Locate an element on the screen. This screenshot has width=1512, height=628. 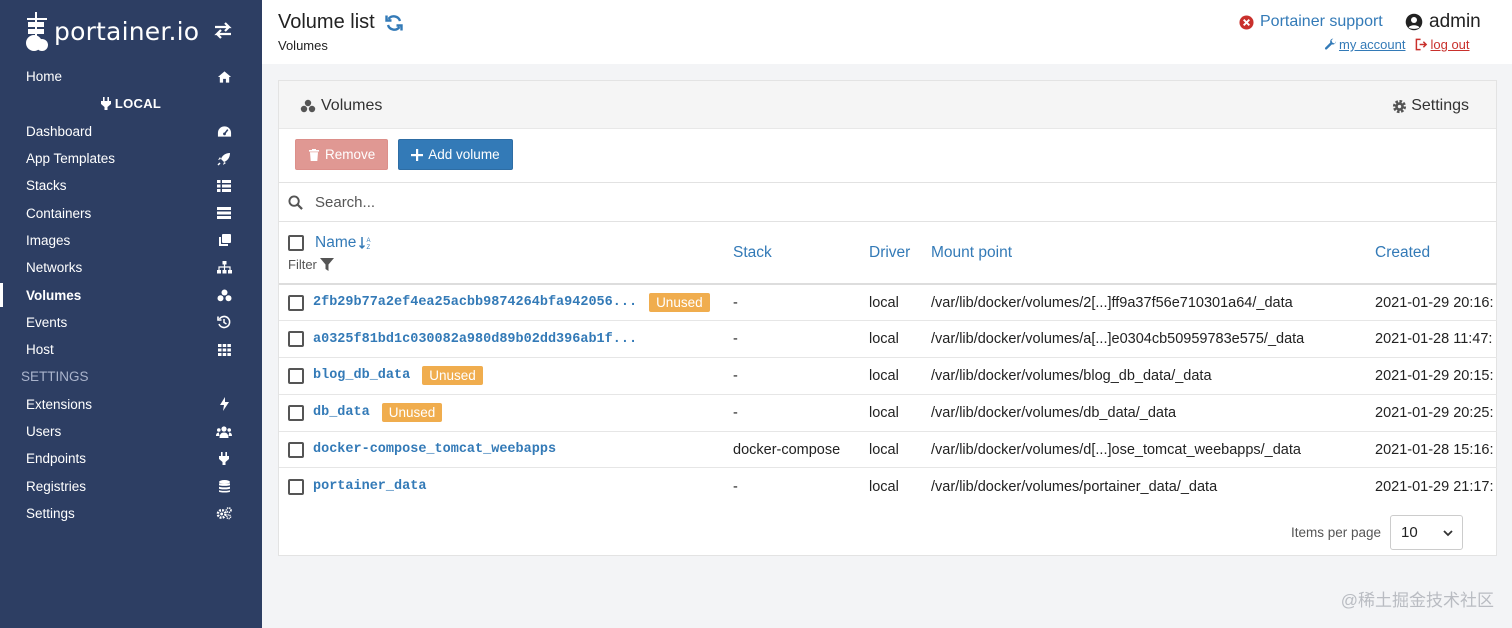
sidebar-item-registries: Registries is located at coordinates (131, 485).